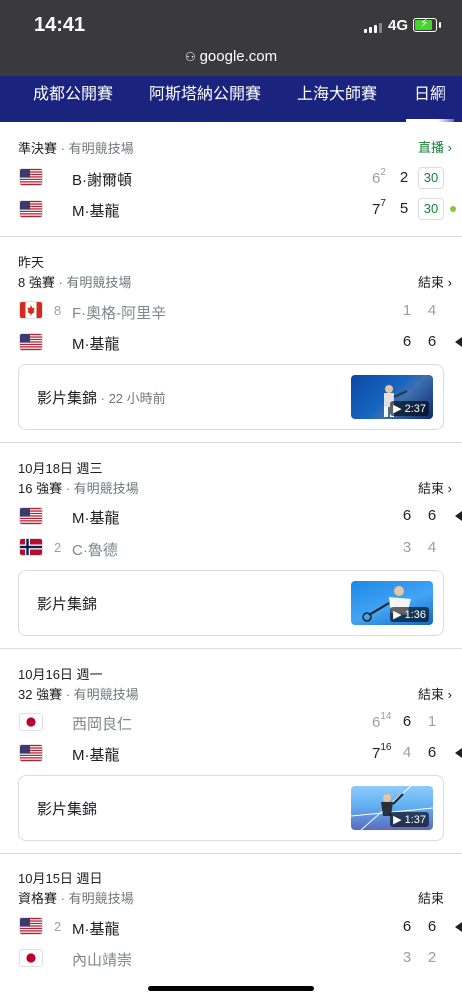 The image size is (462, 1000). I want to click on player-name: B·謝爾頓, so click(102, 180).